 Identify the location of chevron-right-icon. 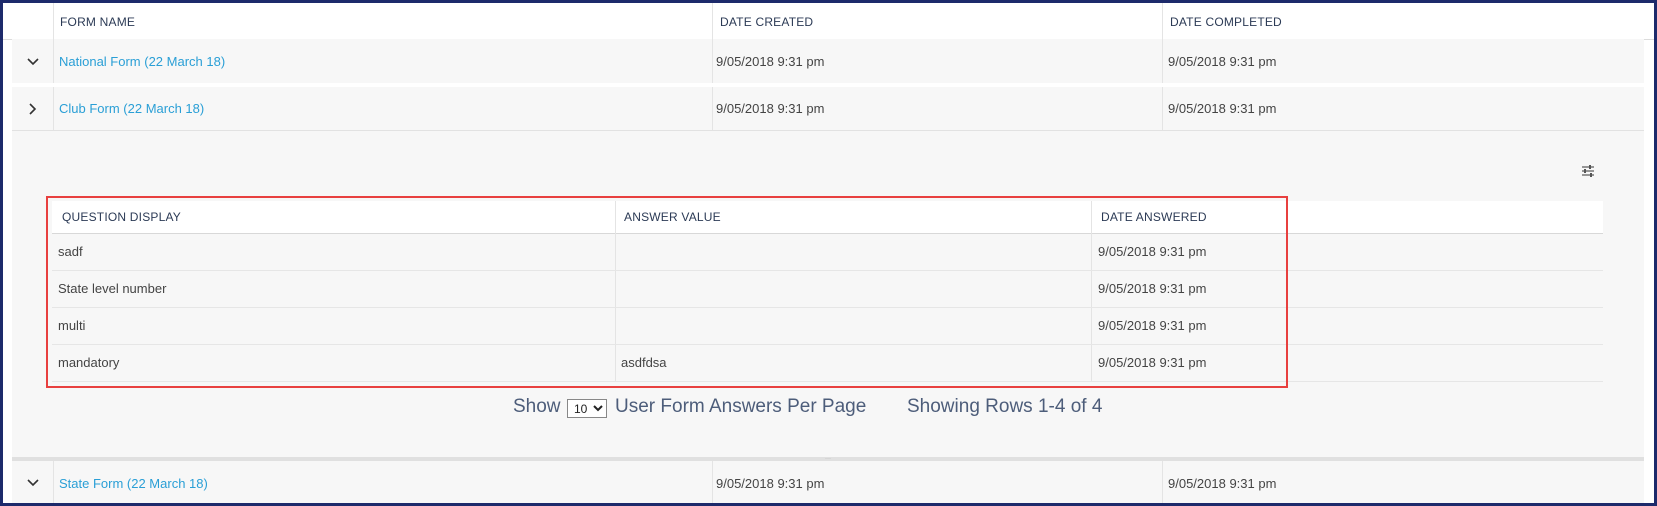
(33, 109).